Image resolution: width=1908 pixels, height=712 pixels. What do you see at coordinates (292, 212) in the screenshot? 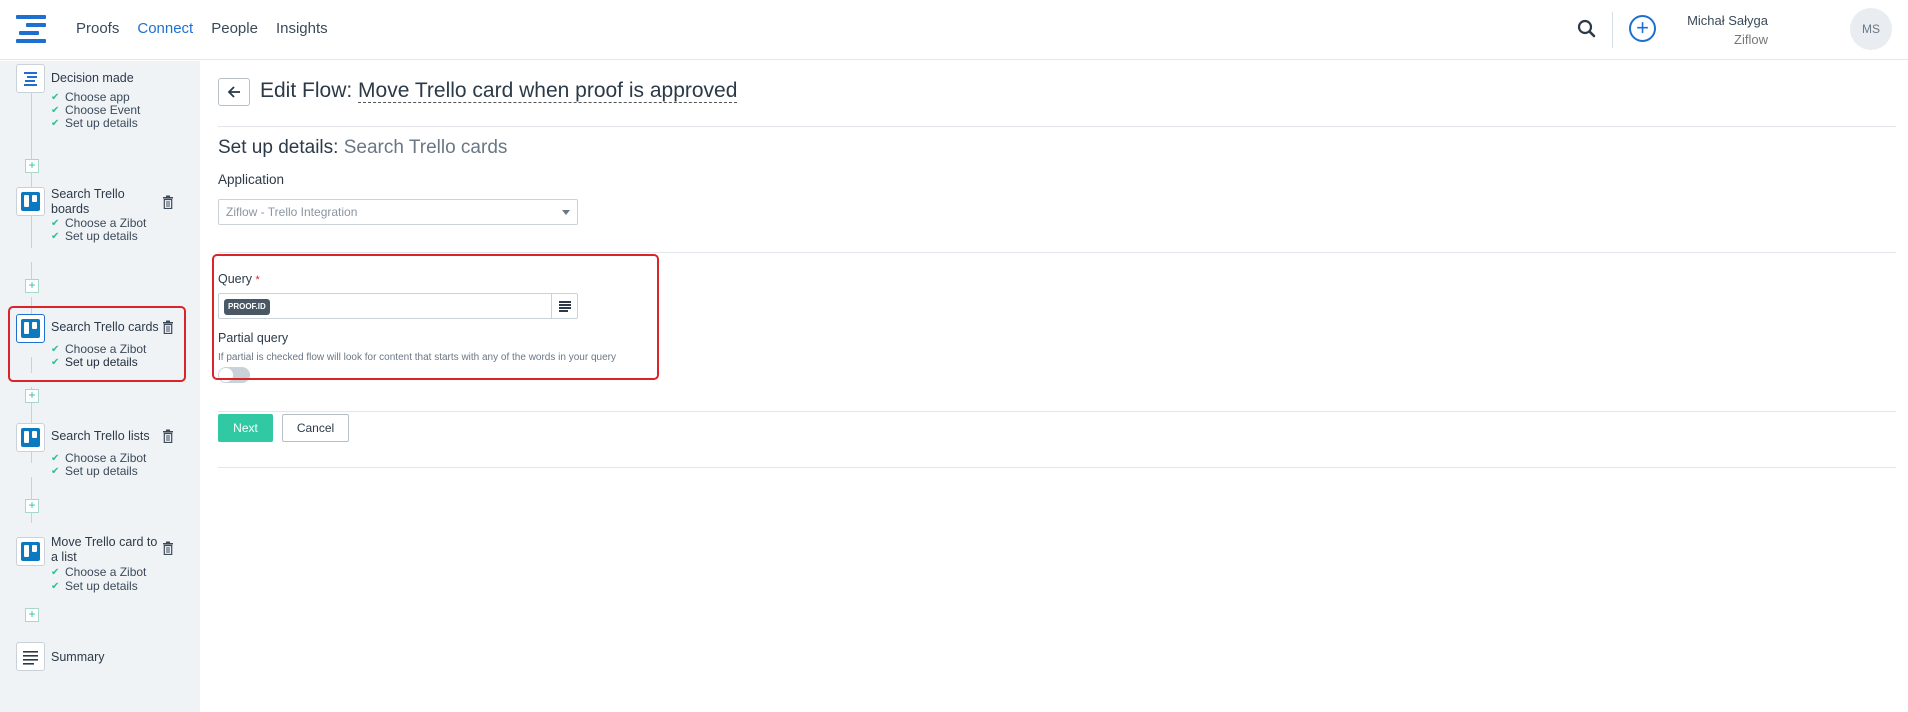
I see `application-value: Ziflow - Trello Integration` at bounding box center [292, 212].